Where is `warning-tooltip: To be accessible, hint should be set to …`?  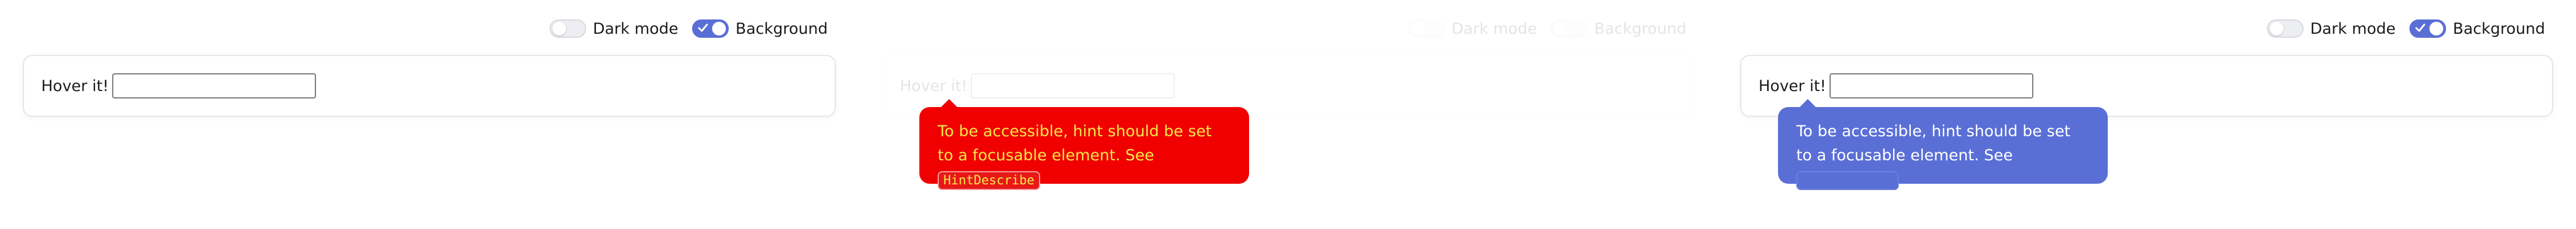 warning-tooltip: To be accessible, hint should be set to … is located at coordinates (1084, 144).